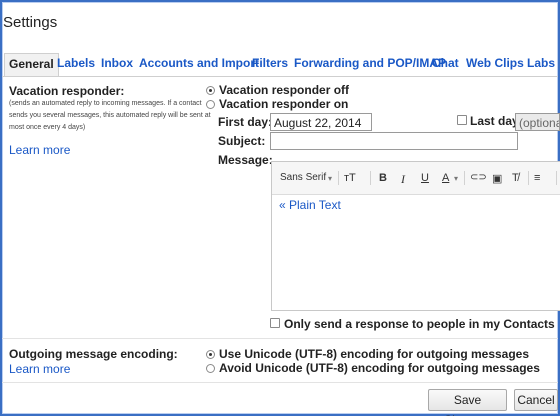  What do you see at coordinates (39, 369) in the screenshot?
I see `encoding-learn-more-link: Learn more` at bounding box center [39, 369].